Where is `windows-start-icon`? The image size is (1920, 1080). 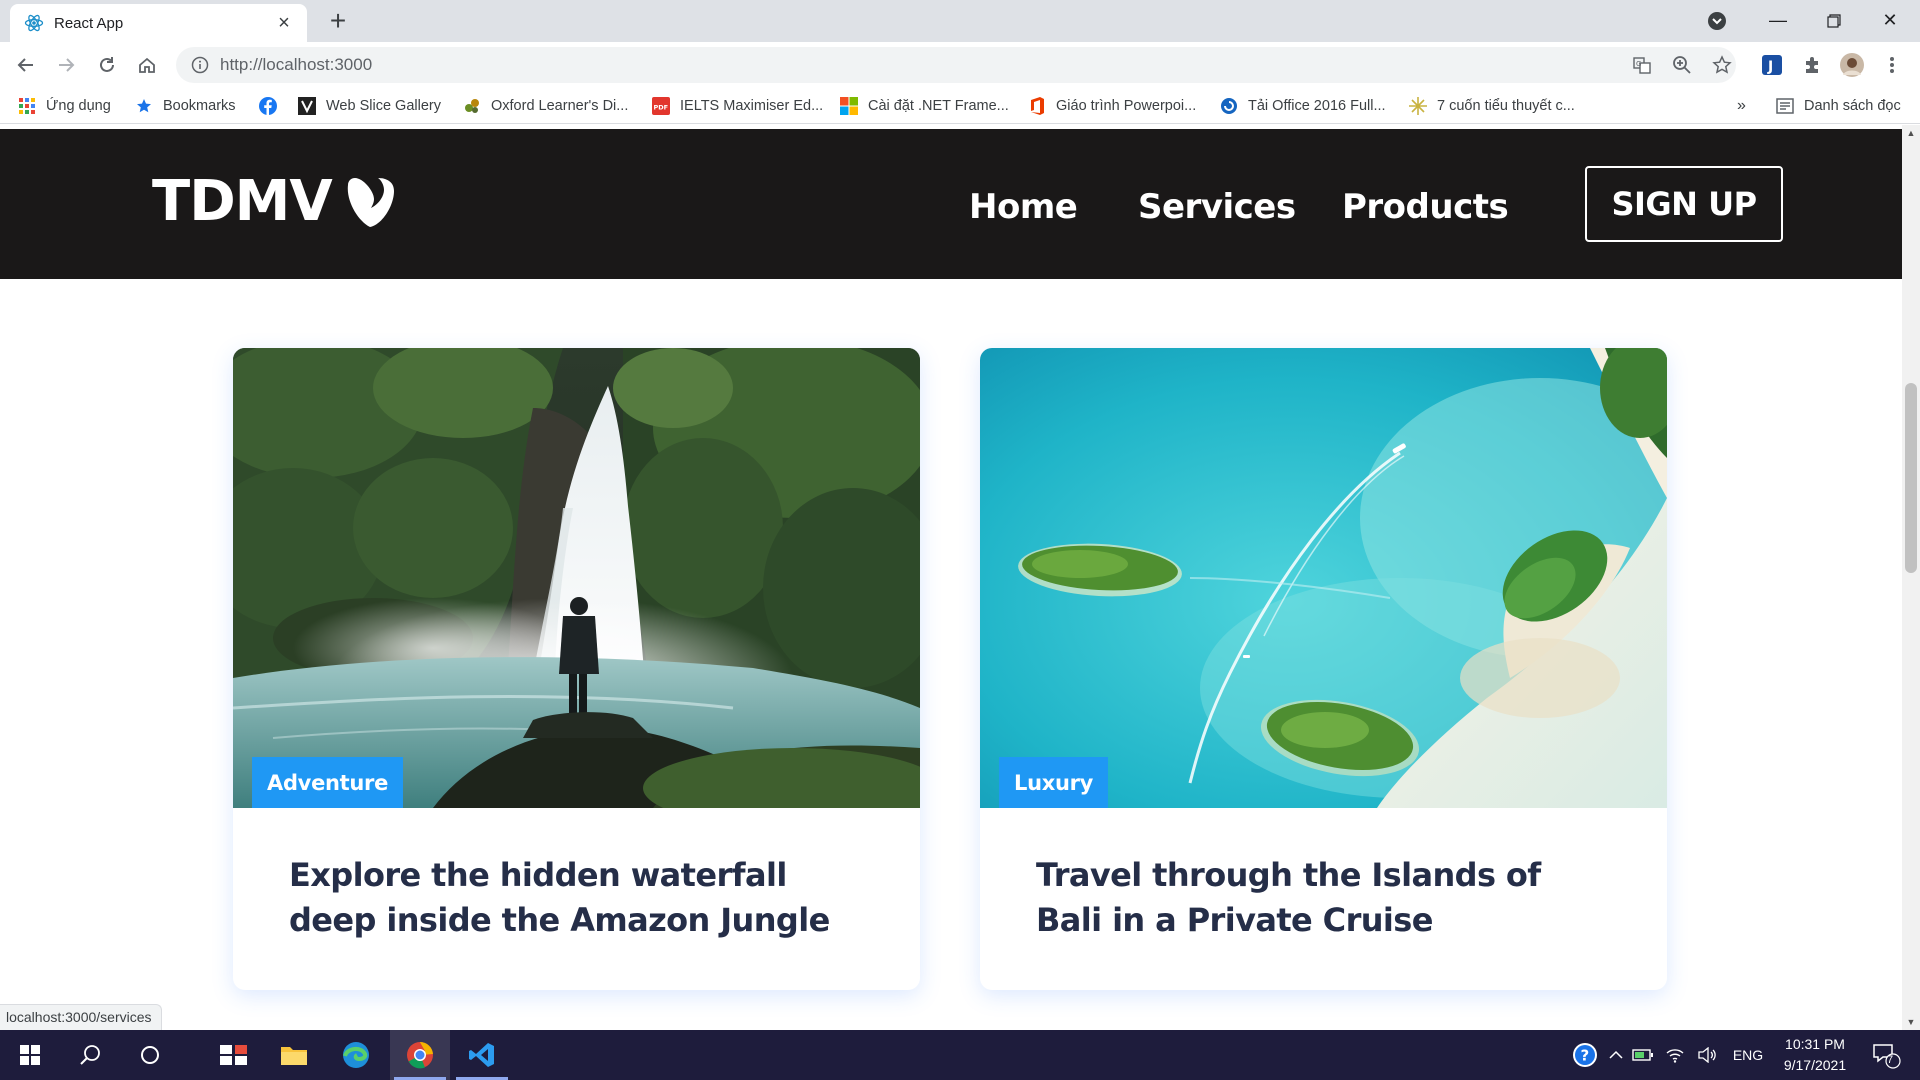 windows-start-icon is located at coordinates (30, 1055).